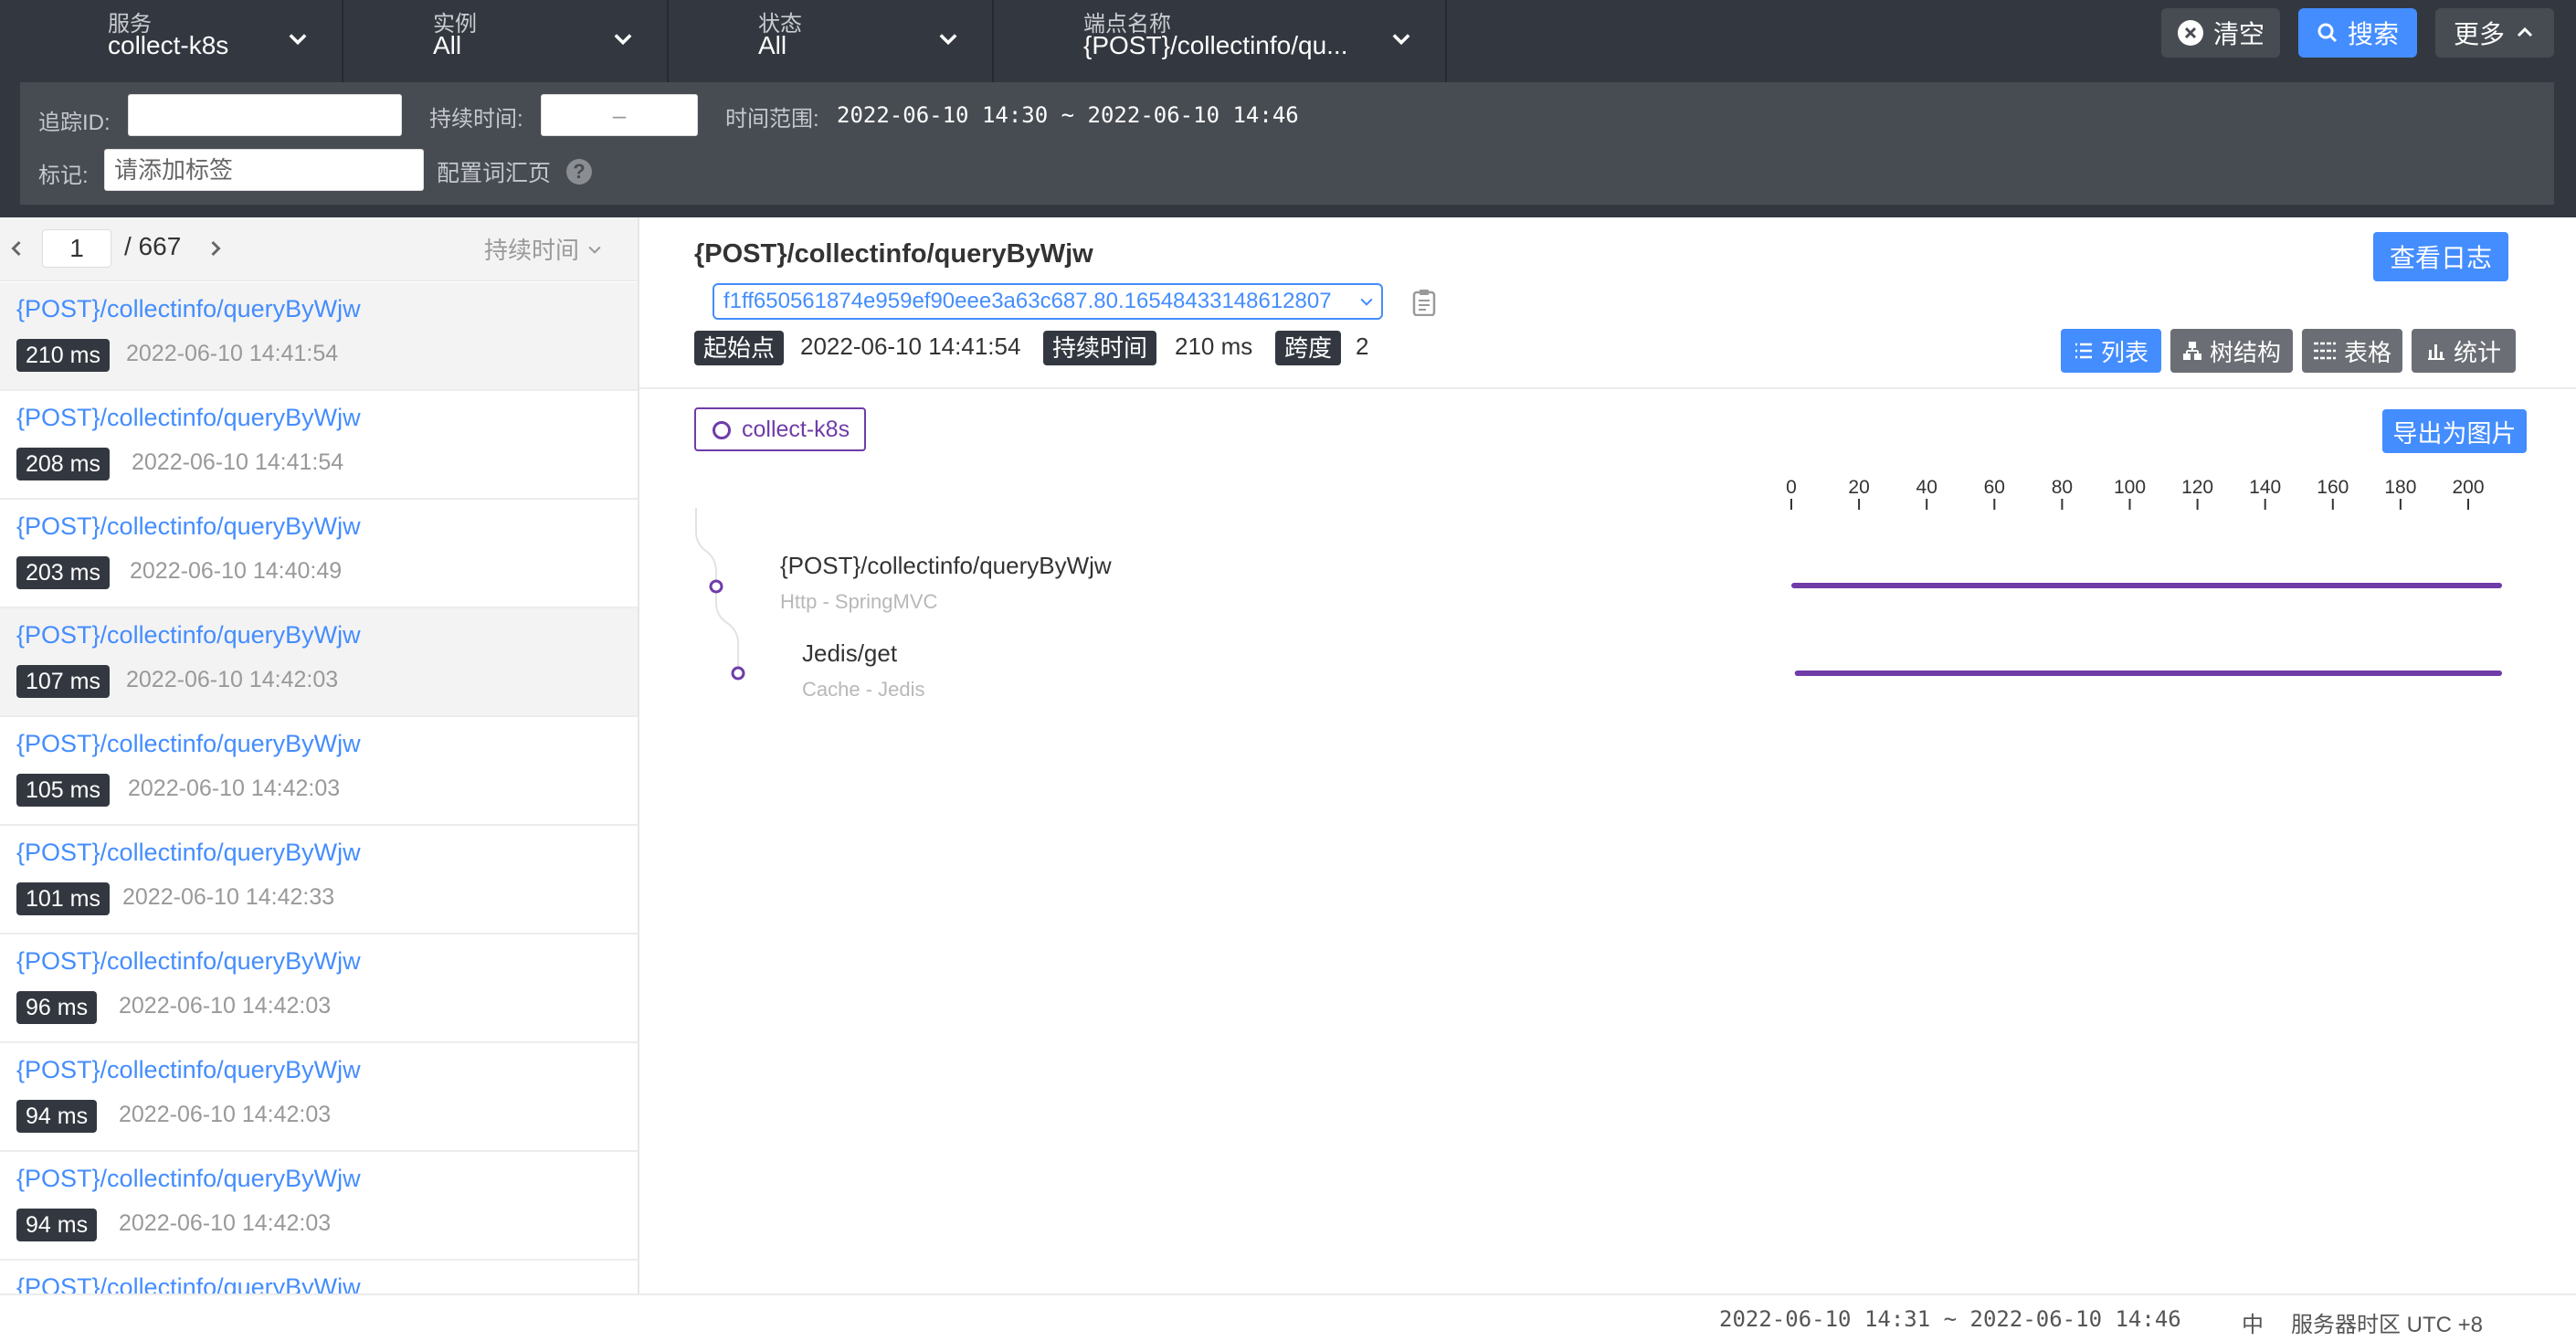 The height and width of the screenshot is (1341, 2576). I want to click on axis-tick-label: 100, so click(2130, 487).